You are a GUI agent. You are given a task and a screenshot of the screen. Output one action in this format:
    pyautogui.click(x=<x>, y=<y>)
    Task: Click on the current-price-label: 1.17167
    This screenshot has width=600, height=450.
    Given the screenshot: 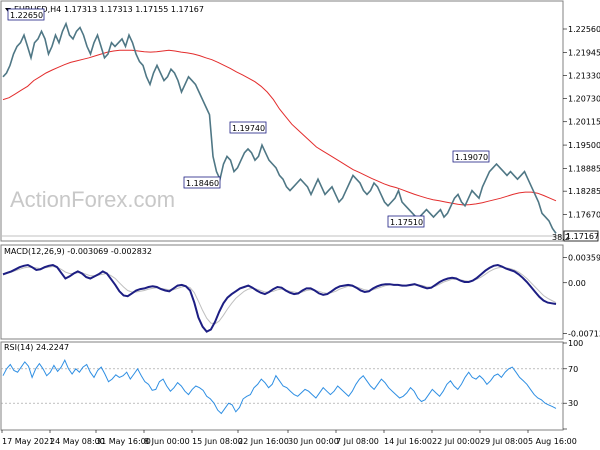 What is the action you would take?
    pyautogui.click(x=582, y=236)
    